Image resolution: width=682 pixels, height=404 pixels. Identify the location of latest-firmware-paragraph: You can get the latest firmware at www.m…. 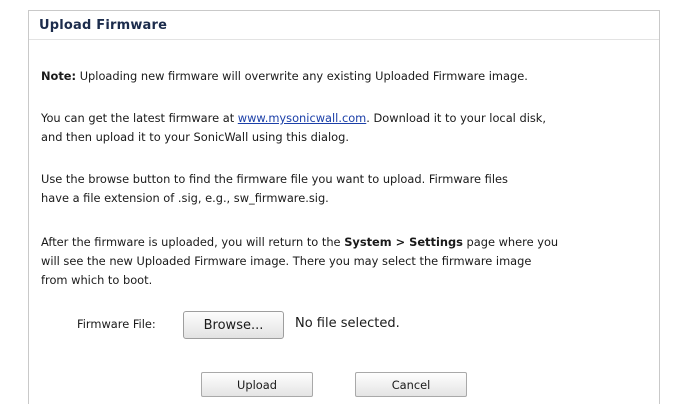
(351, 128).